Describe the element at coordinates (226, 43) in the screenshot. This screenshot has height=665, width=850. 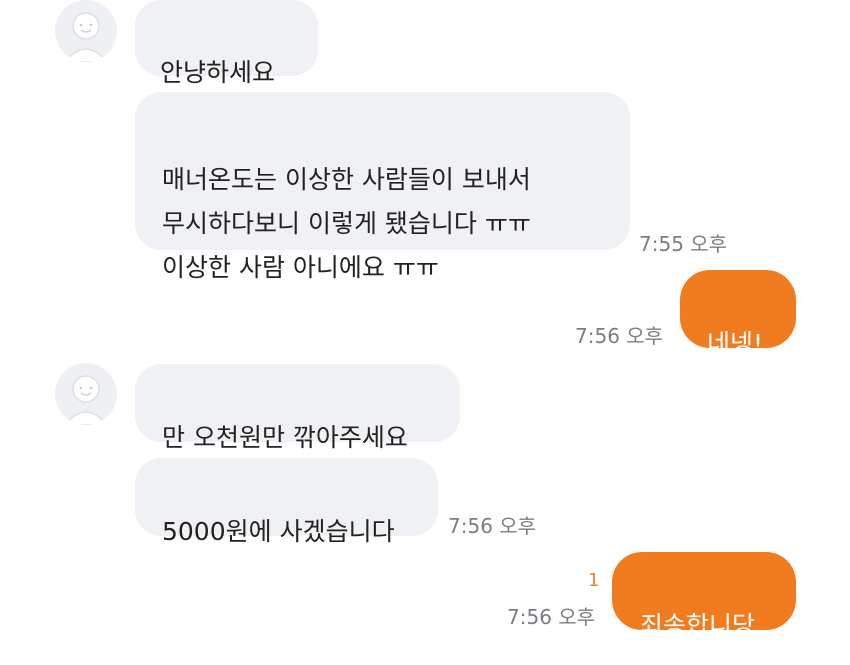
I see `message-bubble-incoming: 안냥하세요` at that location.